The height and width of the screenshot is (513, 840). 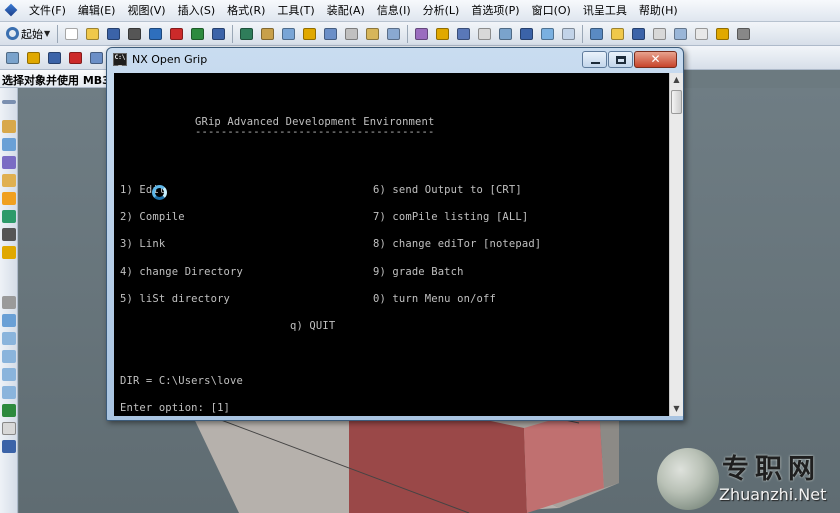 I want to click on block-icon, so click(x=9, y=320).